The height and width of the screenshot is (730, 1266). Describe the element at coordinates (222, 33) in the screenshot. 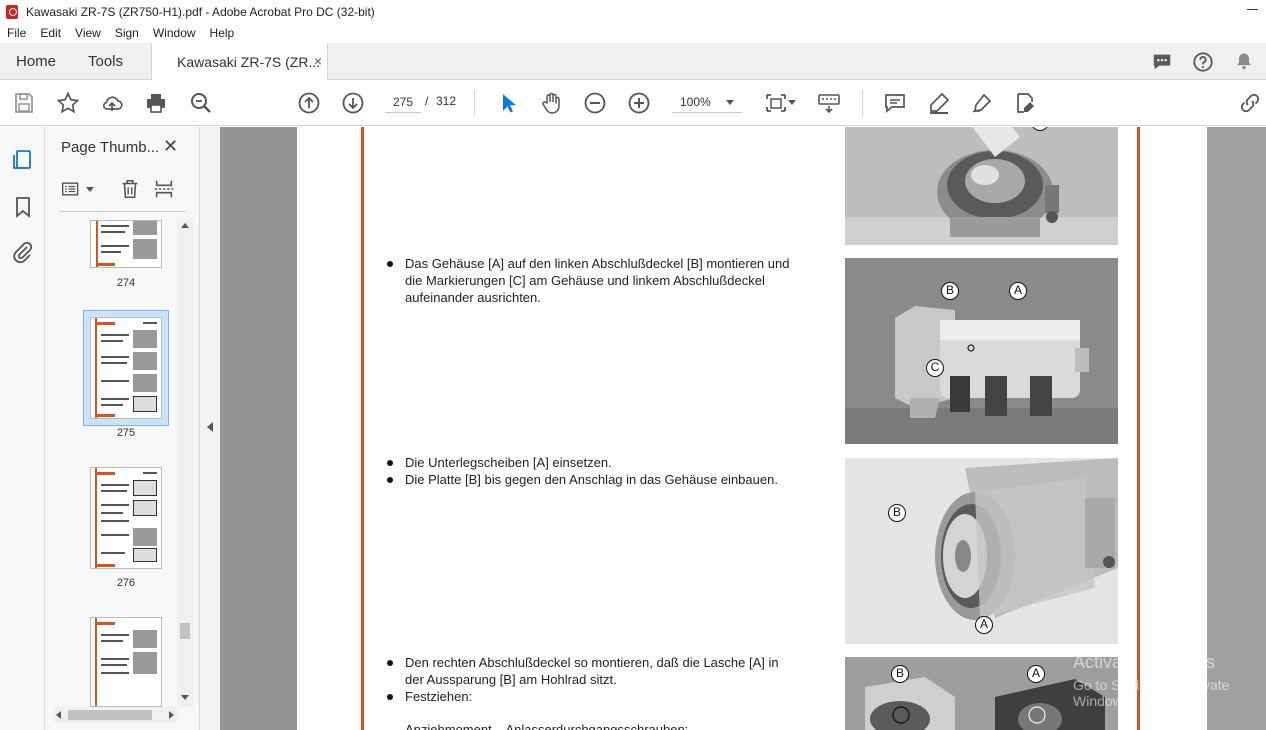

I see `menu-help: Help` at that location.